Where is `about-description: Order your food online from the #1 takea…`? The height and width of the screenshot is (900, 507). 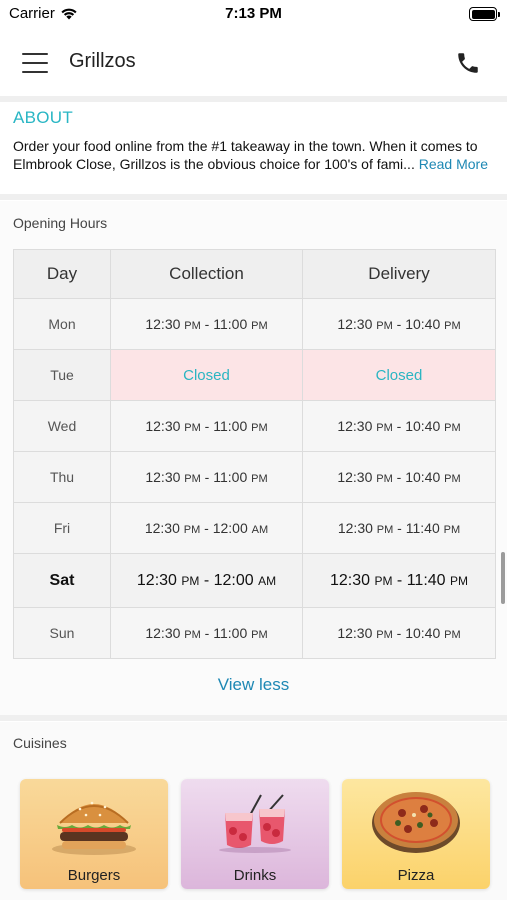 about-description: Order your food online from the #1 takea… is located at coordinates (253, 155).